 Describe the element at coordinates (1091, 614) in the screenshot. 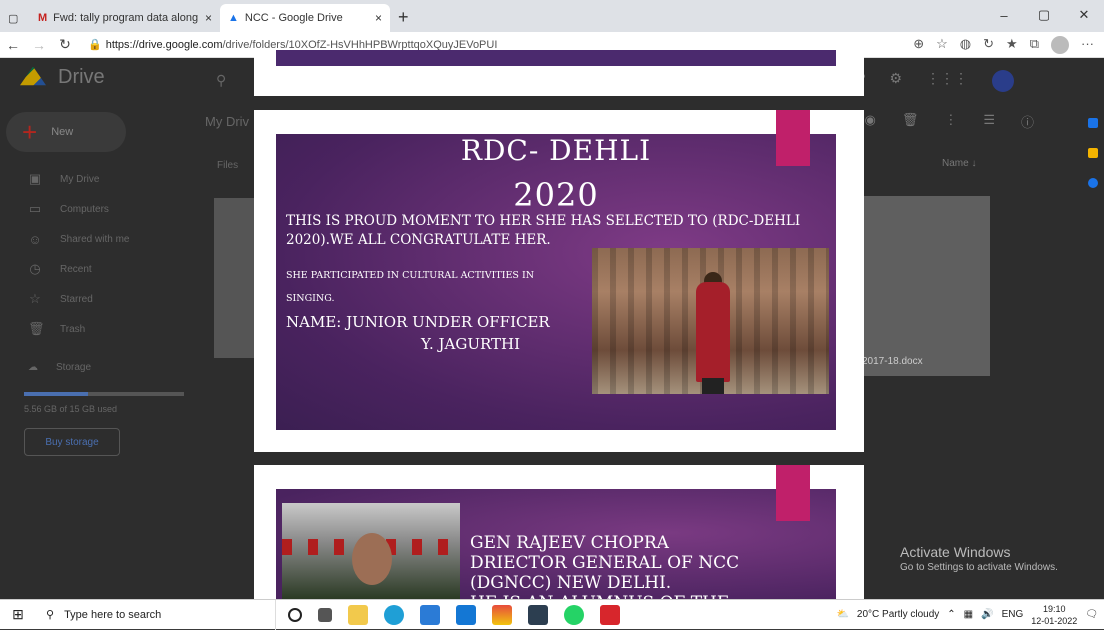

I see `notification-icon: 🗨` at that location.